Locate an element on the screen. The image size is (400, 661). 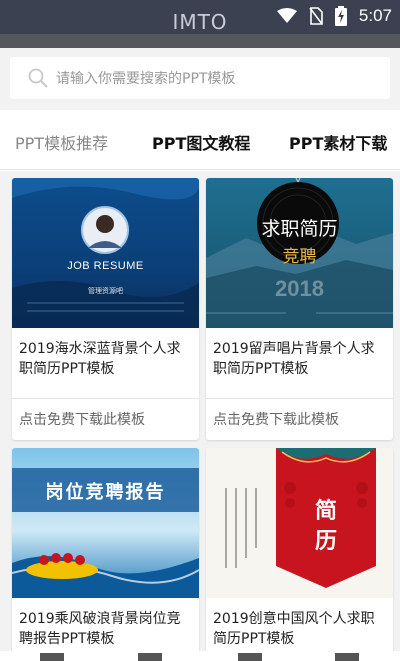
app-header-strip is located at coordinates (200, 41).